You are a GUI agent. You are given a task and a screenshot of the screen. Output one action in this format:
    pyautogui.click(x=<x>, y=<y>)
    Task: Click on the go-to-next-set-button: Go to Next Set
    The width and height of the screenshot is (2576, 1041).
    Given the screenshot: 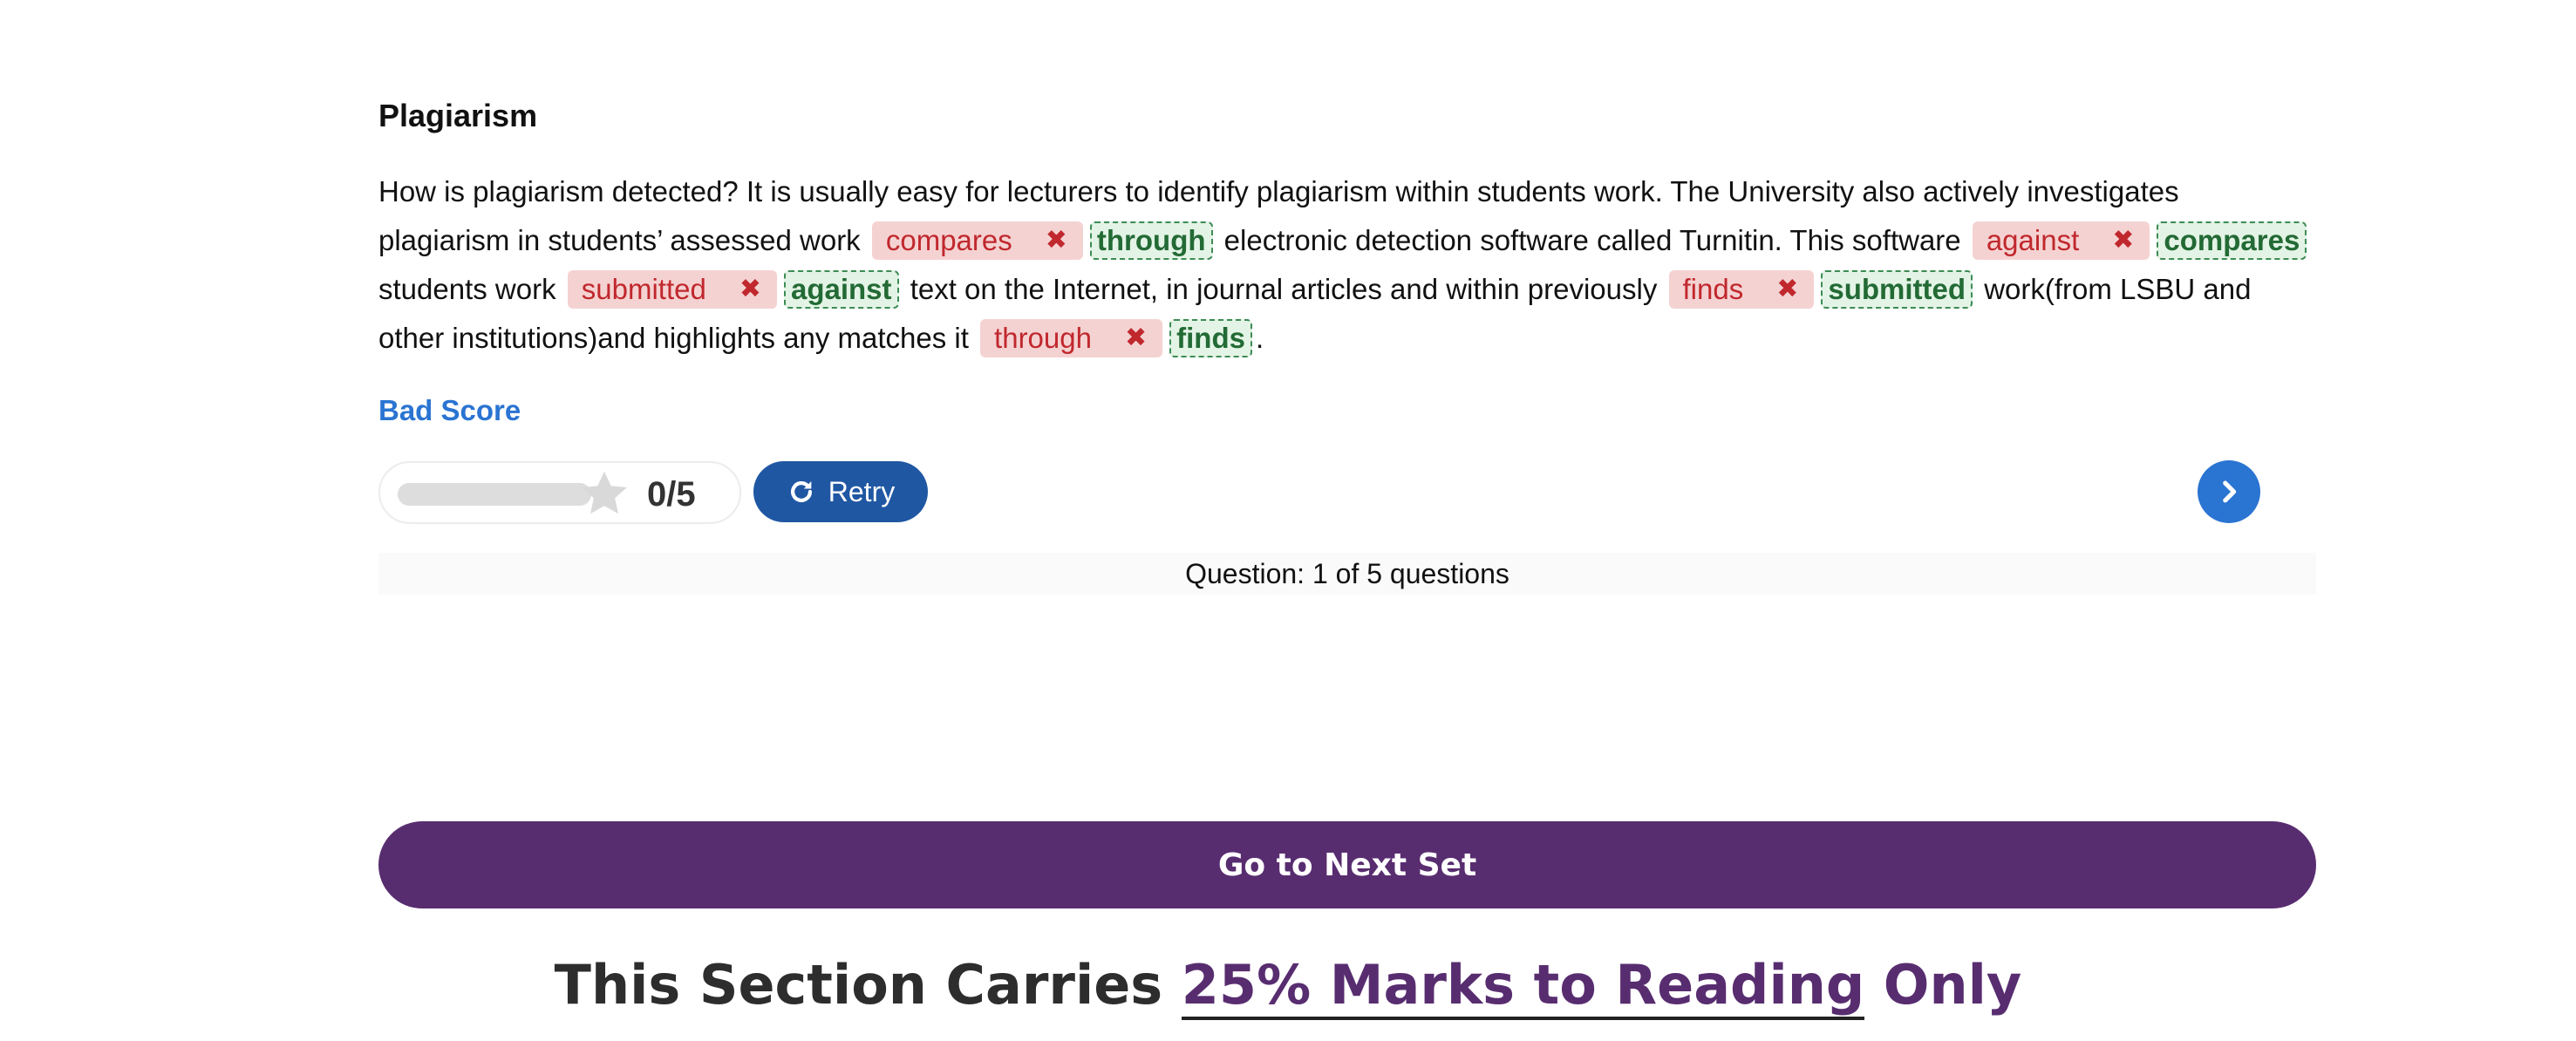 What is the action you would take?
    pyautogui.click(x=1347, y=864)
    